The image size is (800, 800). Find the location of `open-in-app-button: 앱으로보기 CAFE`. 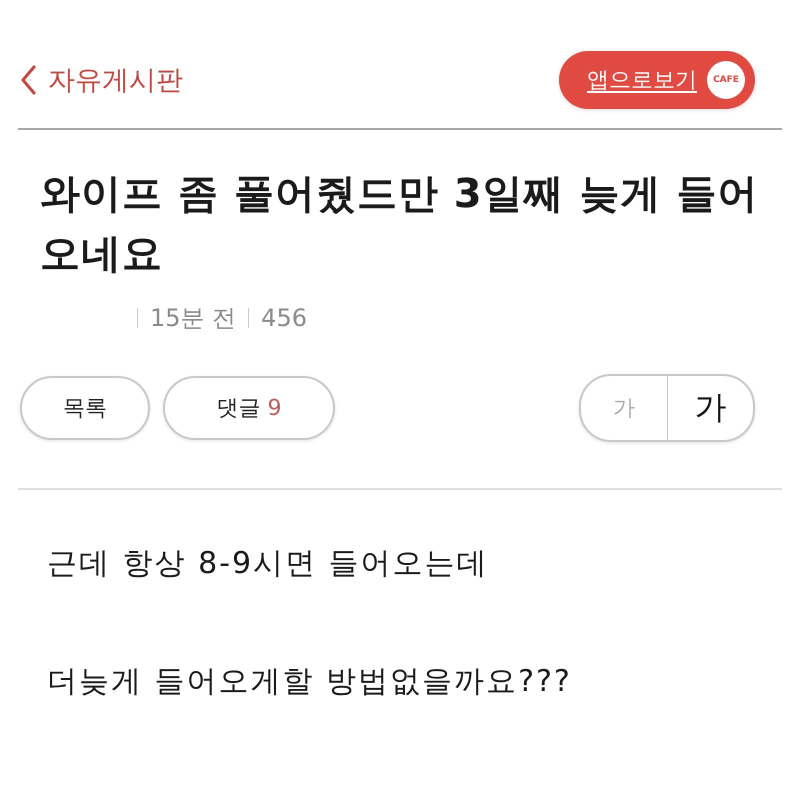

open-in-app-button: 앱으로보기 CAFE is located at coordinates (657, 80).